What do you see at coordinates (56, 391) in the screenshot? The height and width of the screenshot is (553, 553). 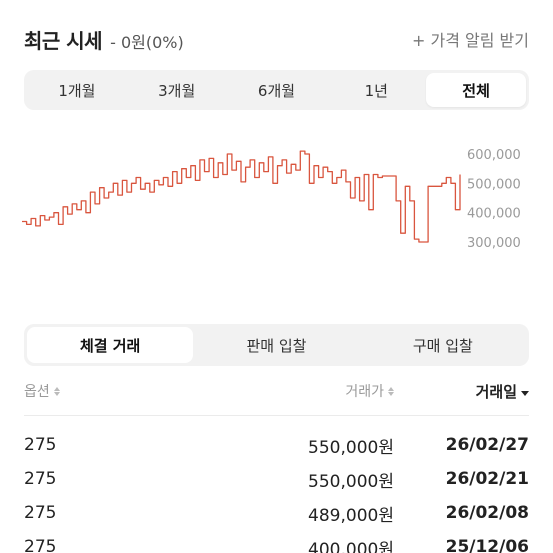 I see `sort-icon` at bounding box center [56, 391].